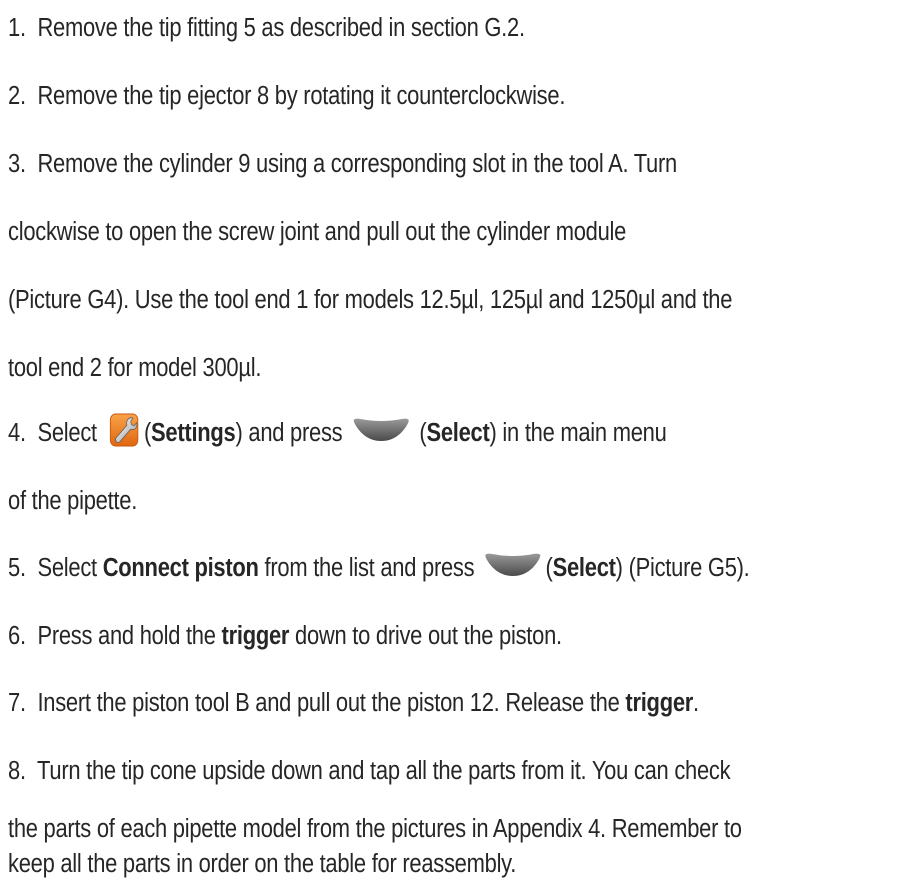  I want to click on step-4-text-menu: ) in the main menu, so click(578, 433).